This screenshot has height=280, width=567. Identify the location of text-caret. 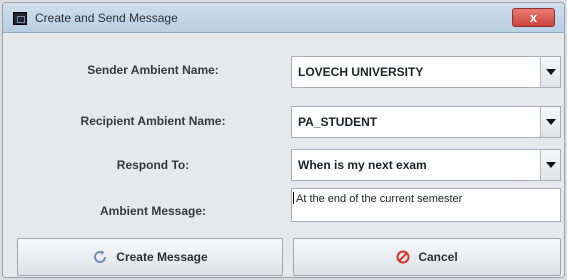
(293, 197).